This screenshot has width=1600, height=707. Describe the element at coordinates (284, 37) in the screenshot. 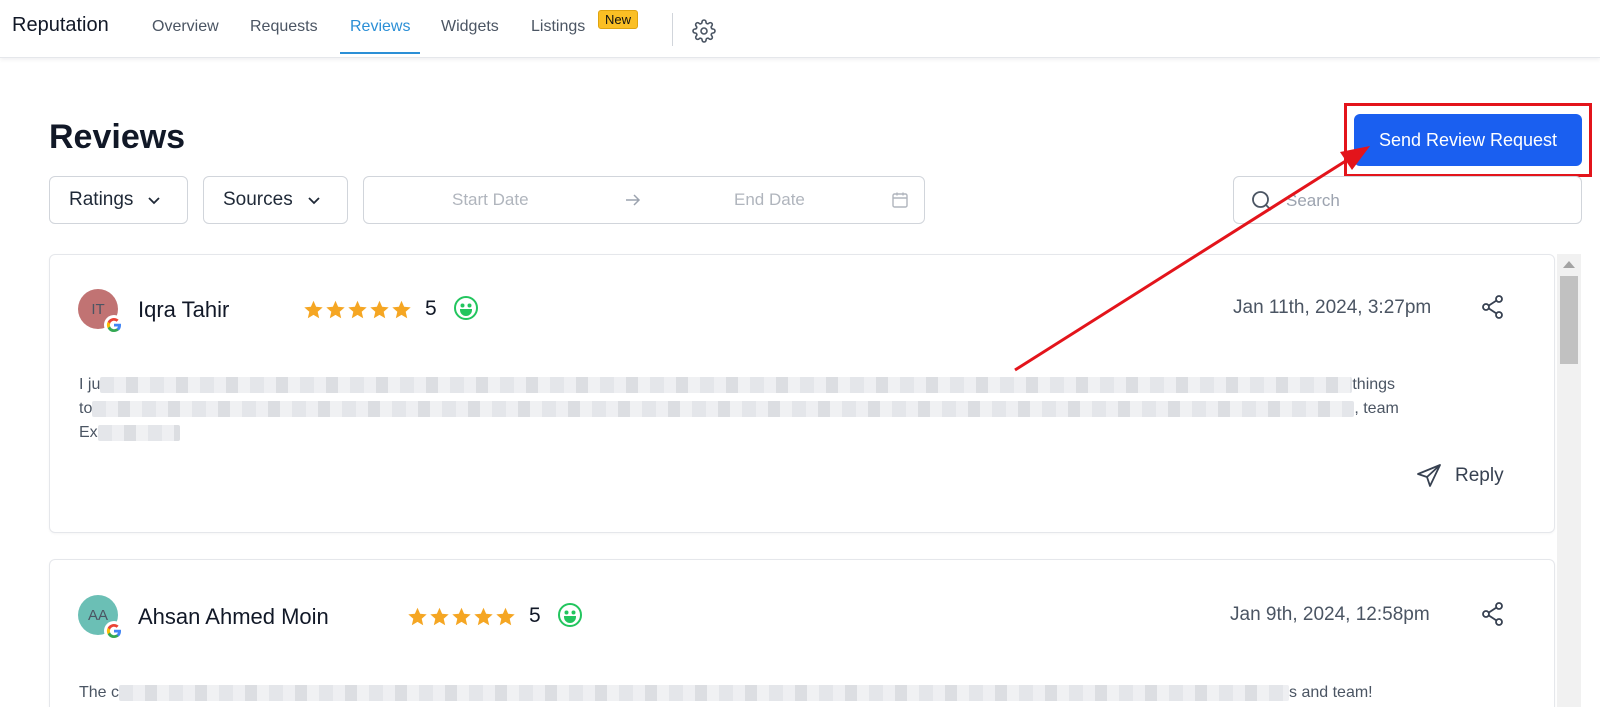

I see `tab-requests: Requests` at that location.